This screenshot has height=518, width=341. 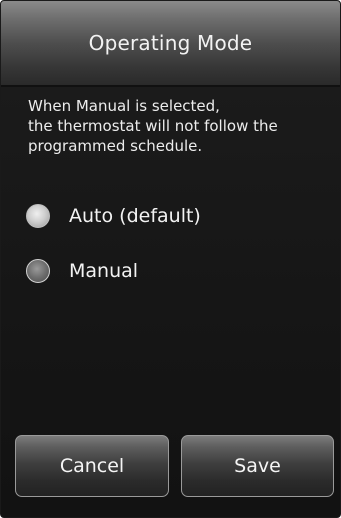 What do you see at coordinates (135, 216) in the screenshot?
I see `radio-option-label: Auto (default)` at bounding box center [135, 216].